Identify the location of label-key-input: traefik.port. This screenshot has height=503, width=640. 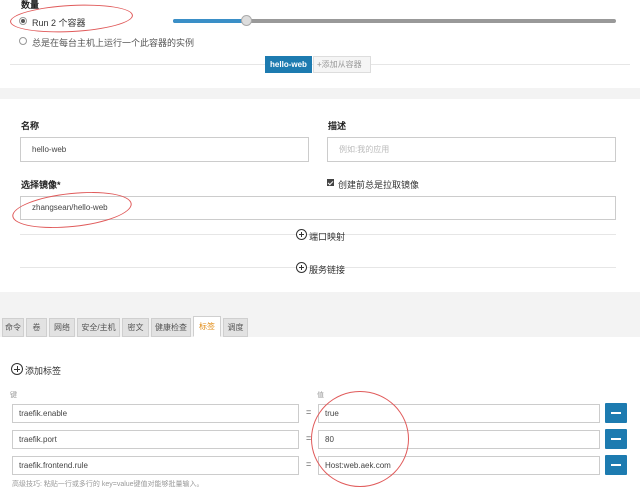
(155, 439).